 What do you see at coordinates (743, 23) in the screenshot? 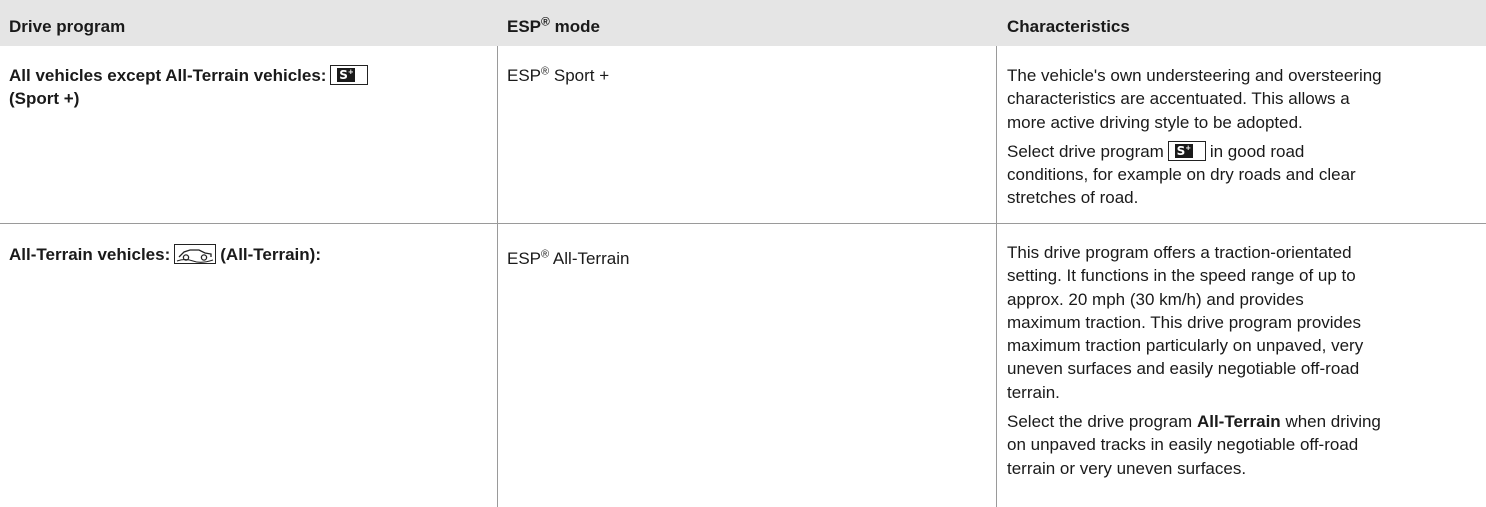
I see `table-header` at bounding box center [743, 23].